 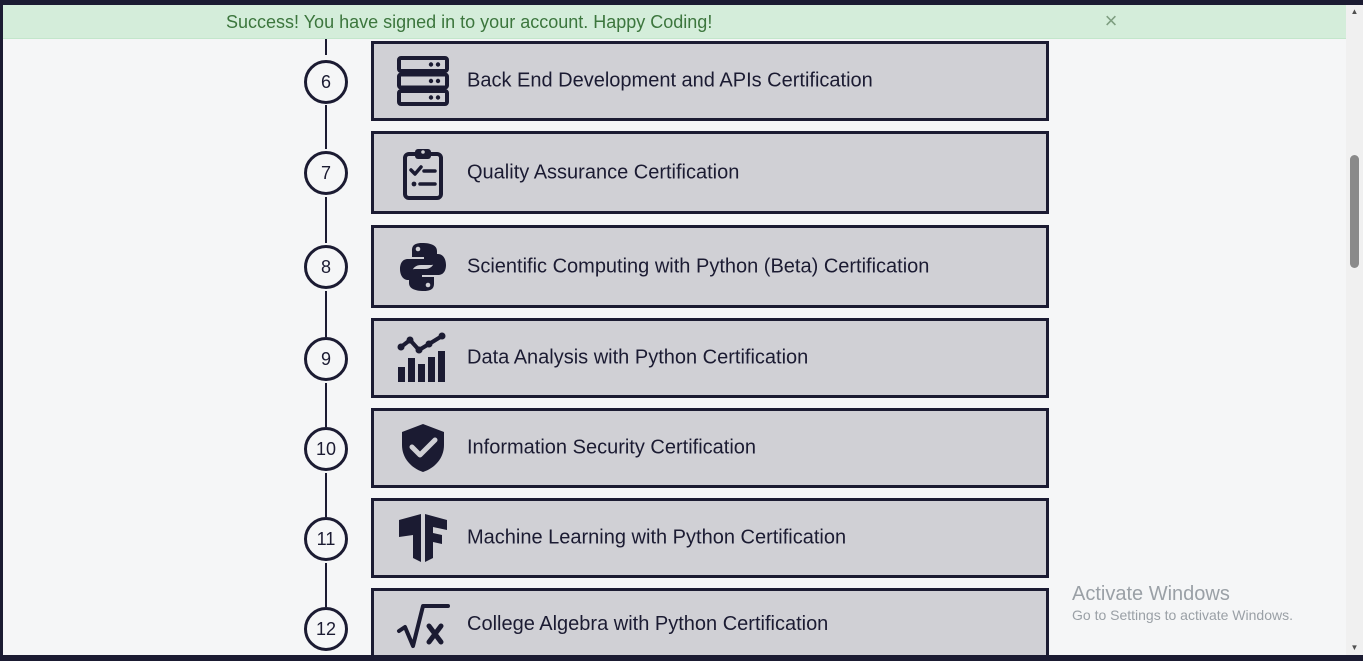 I want to click on sqrt-x-icon, so click(x=423, y=626).